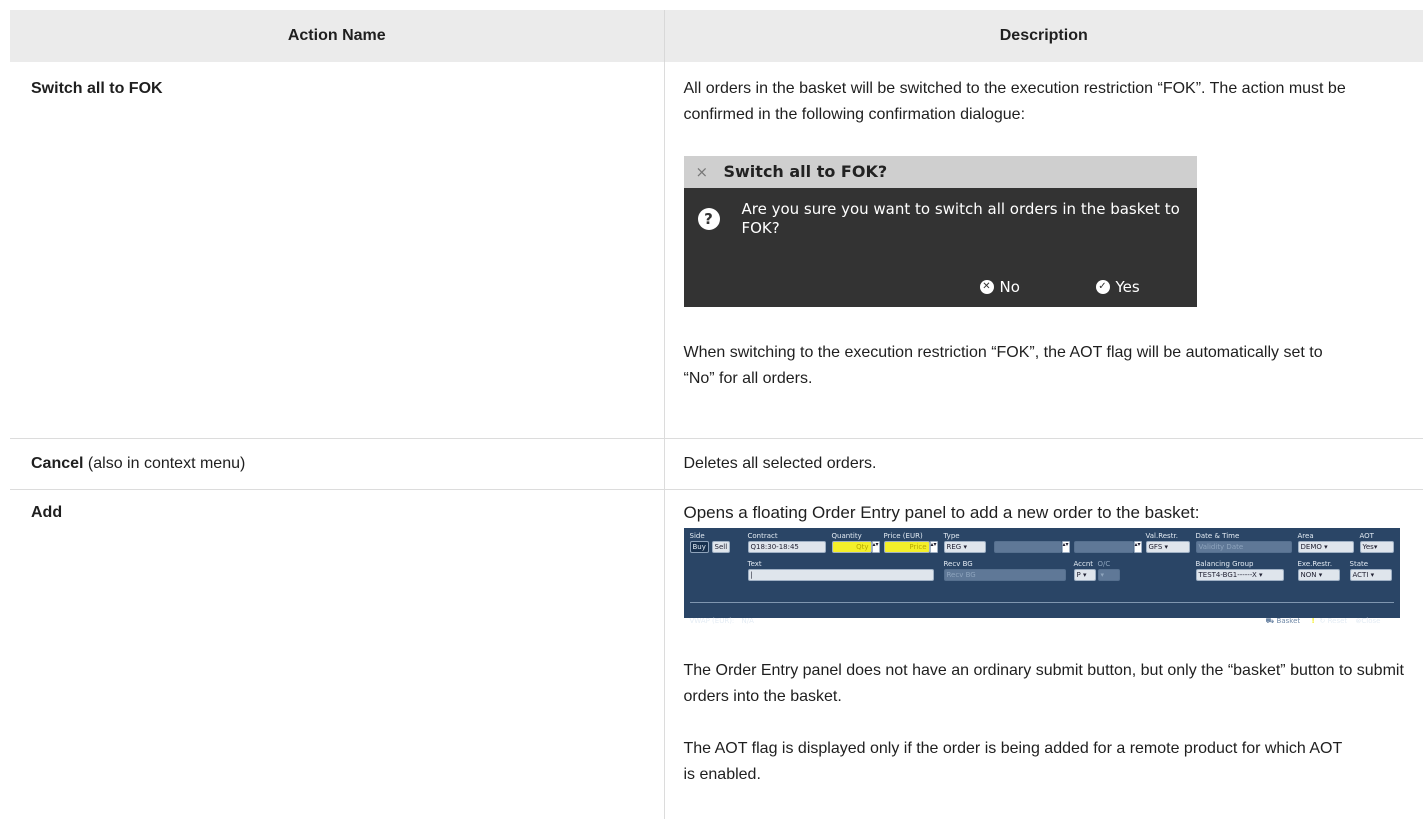  Describe the element at coordinates (97, 88) in the screenshot. I see `action-name: Switch all to FOK` at that location.